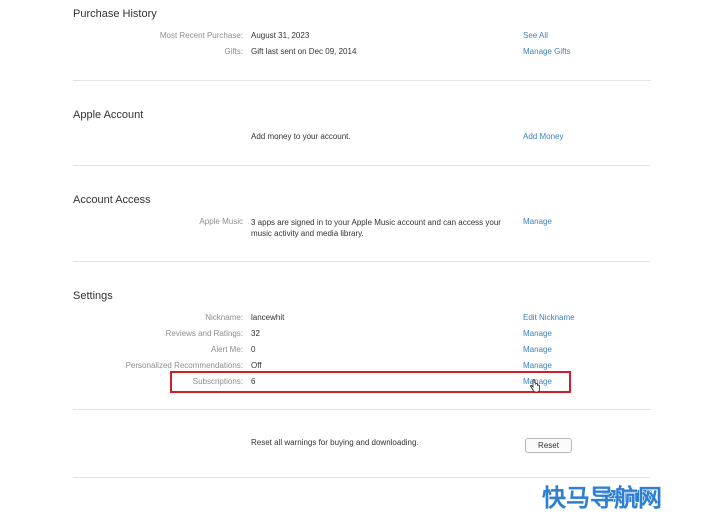 Image resolution: width=720 pixels, height=518 pixels. I want to click on reviews-ratings-value: 32, so click(255, 333).